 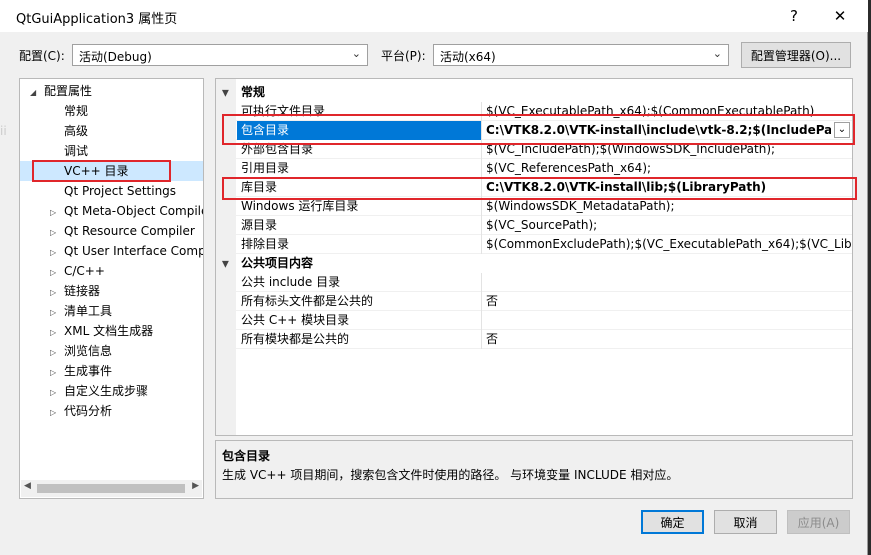 I want to click on property-name: 所有模块都是公共的, so click(x=295, y=339).